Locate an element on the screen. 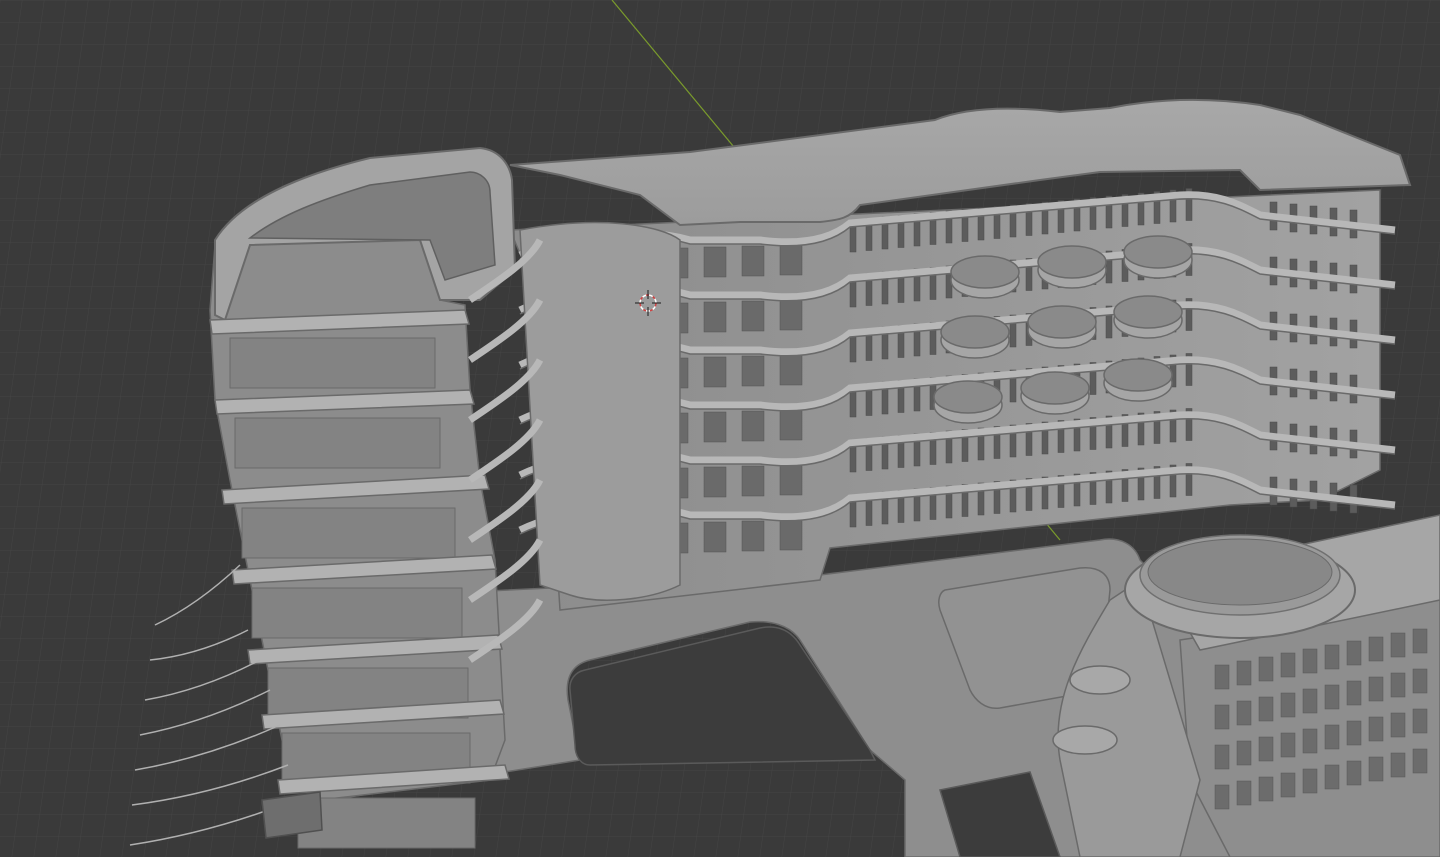  round-balconies is located at coordinates (1063, 329).